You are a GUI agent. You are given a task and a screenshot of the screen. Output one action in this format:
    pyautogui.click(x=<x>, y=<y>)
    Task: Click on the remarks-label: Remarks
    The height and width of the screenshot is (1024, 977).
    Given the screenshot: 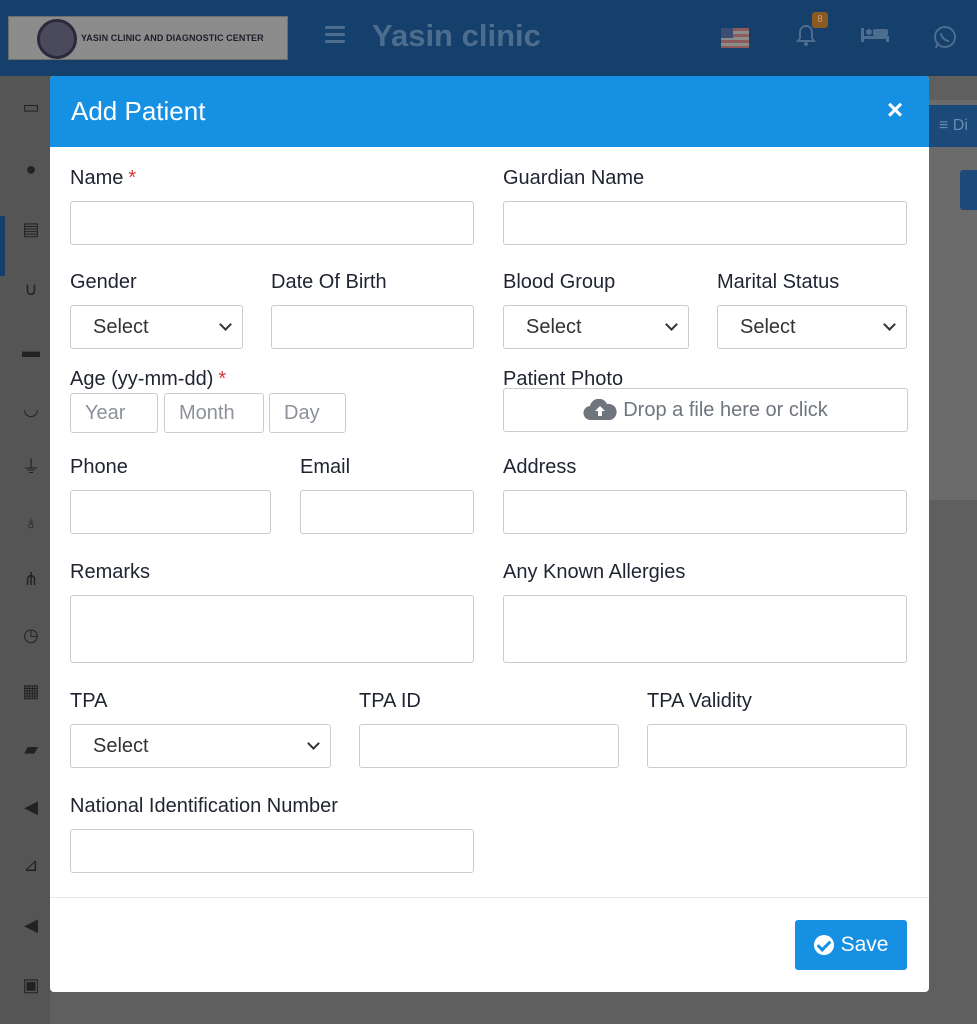 What is the action you would take?
    pyautogui.click(x=110, y=572)
    